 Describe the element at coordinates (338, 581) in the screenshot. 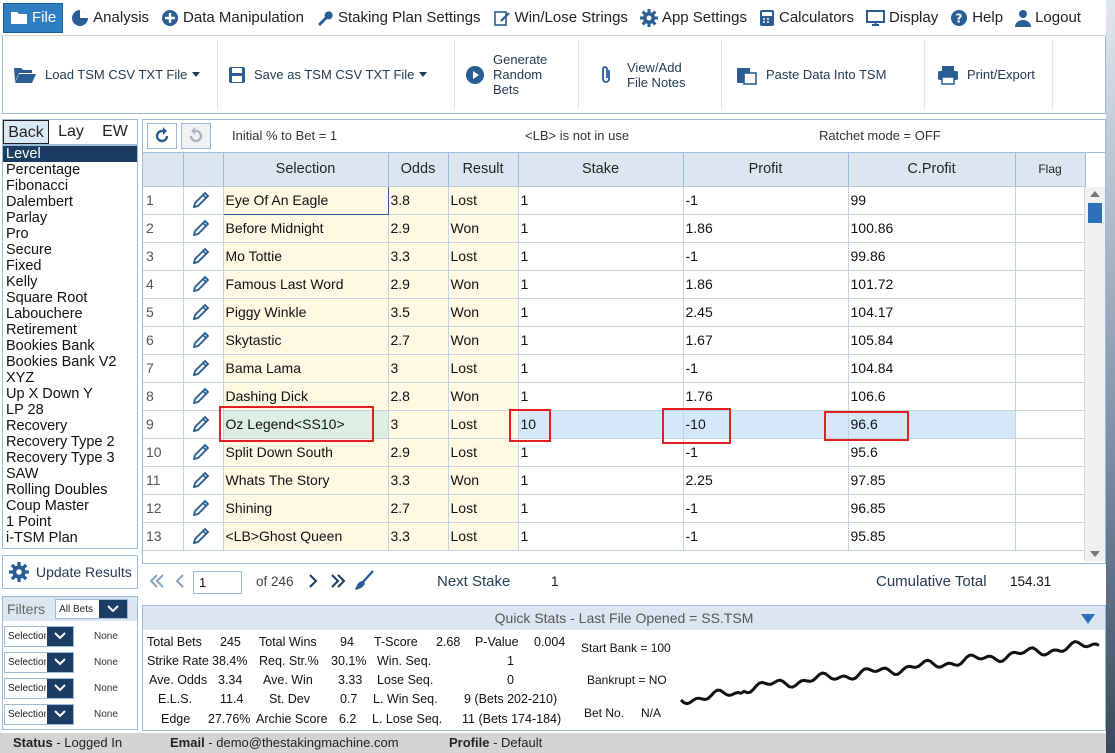

I see `last-page-icon` at that location.